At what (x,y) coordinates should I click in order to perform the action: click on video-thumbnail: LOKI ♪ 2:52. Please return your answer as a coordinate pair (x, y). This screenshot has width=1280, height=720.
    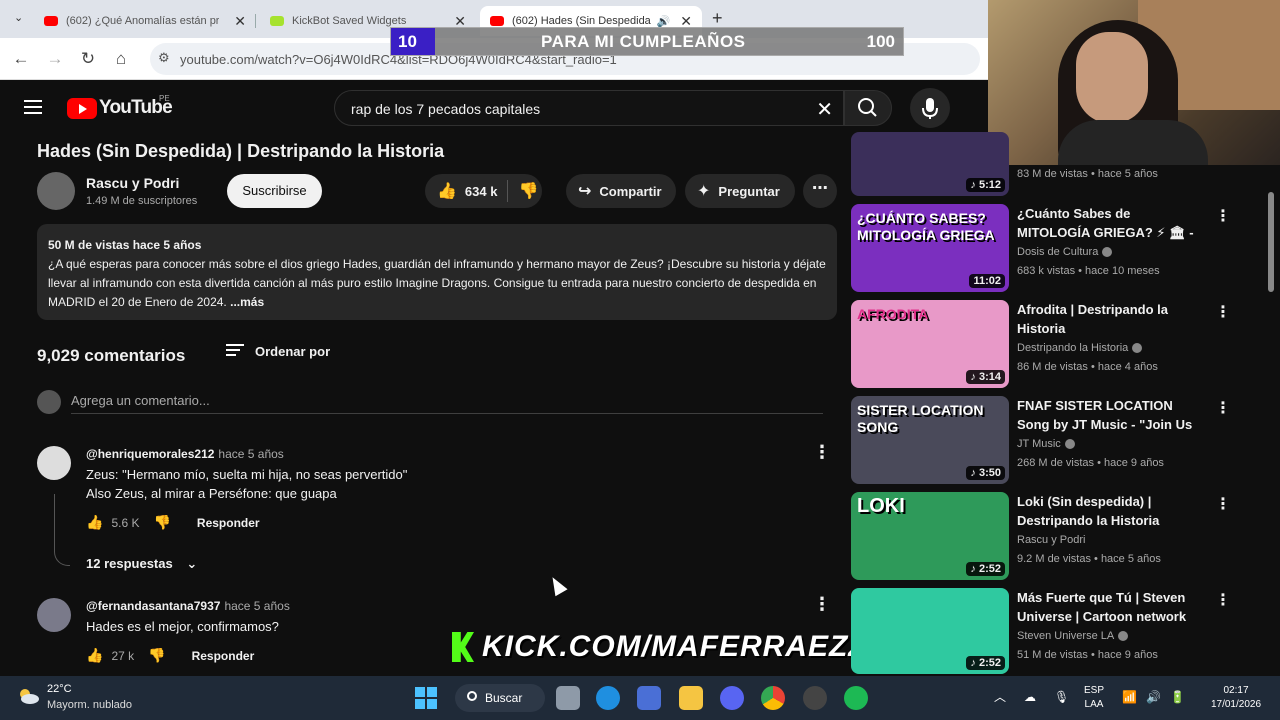
    Looking at the image, I should click on (930, 536).